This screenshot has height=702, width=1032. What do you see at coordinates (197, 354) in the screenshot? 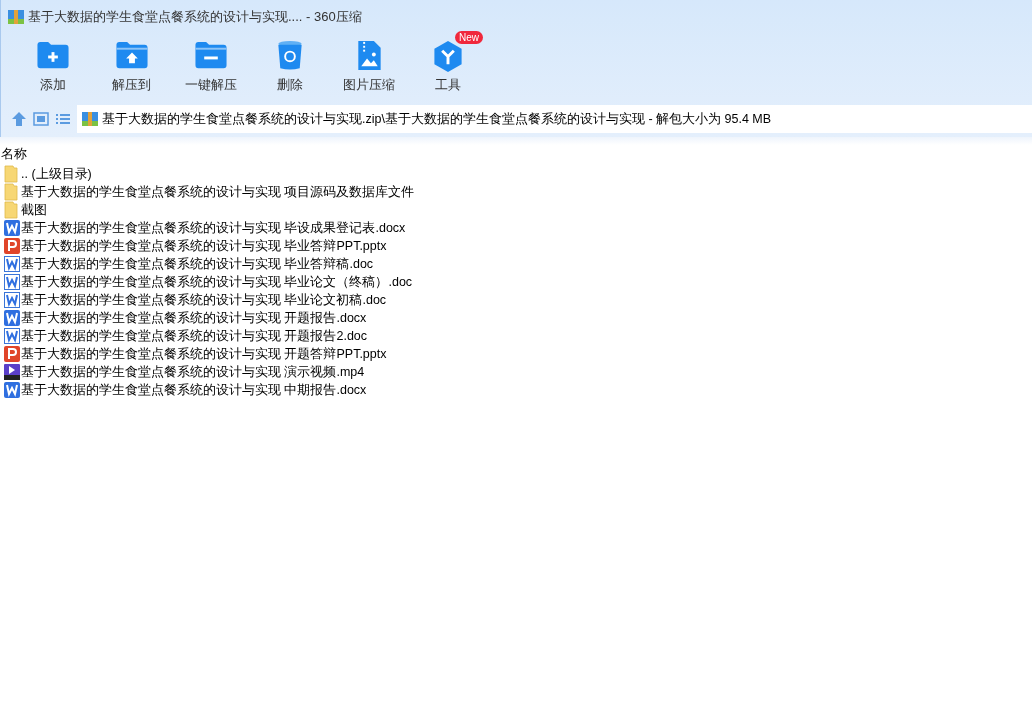
I see `file-row: 基于大数据的学生食堂点餐系统的设计与实现 开题答辩PPT.pptx` at bounding box center [197, 354].